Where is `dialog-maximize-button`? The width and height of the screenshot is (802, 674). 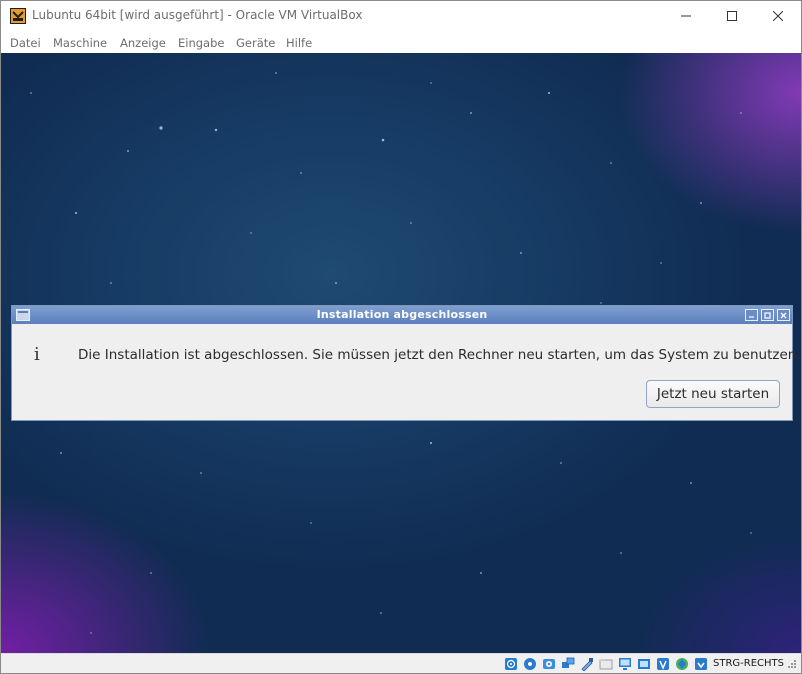
dialog-maximize-button is located at coordinates (767, 315).